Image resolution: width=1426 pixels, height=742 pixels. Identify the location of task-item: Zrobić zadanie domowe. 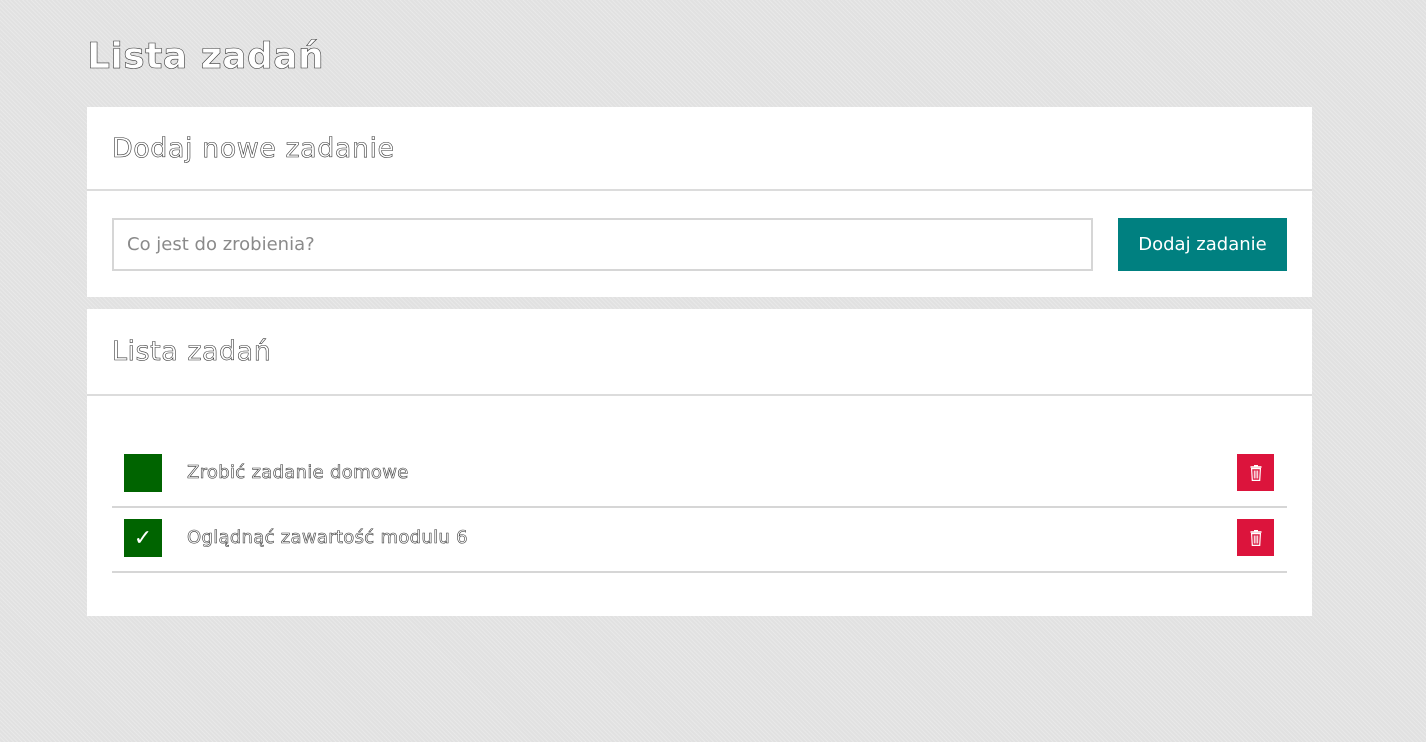
(699, 476).